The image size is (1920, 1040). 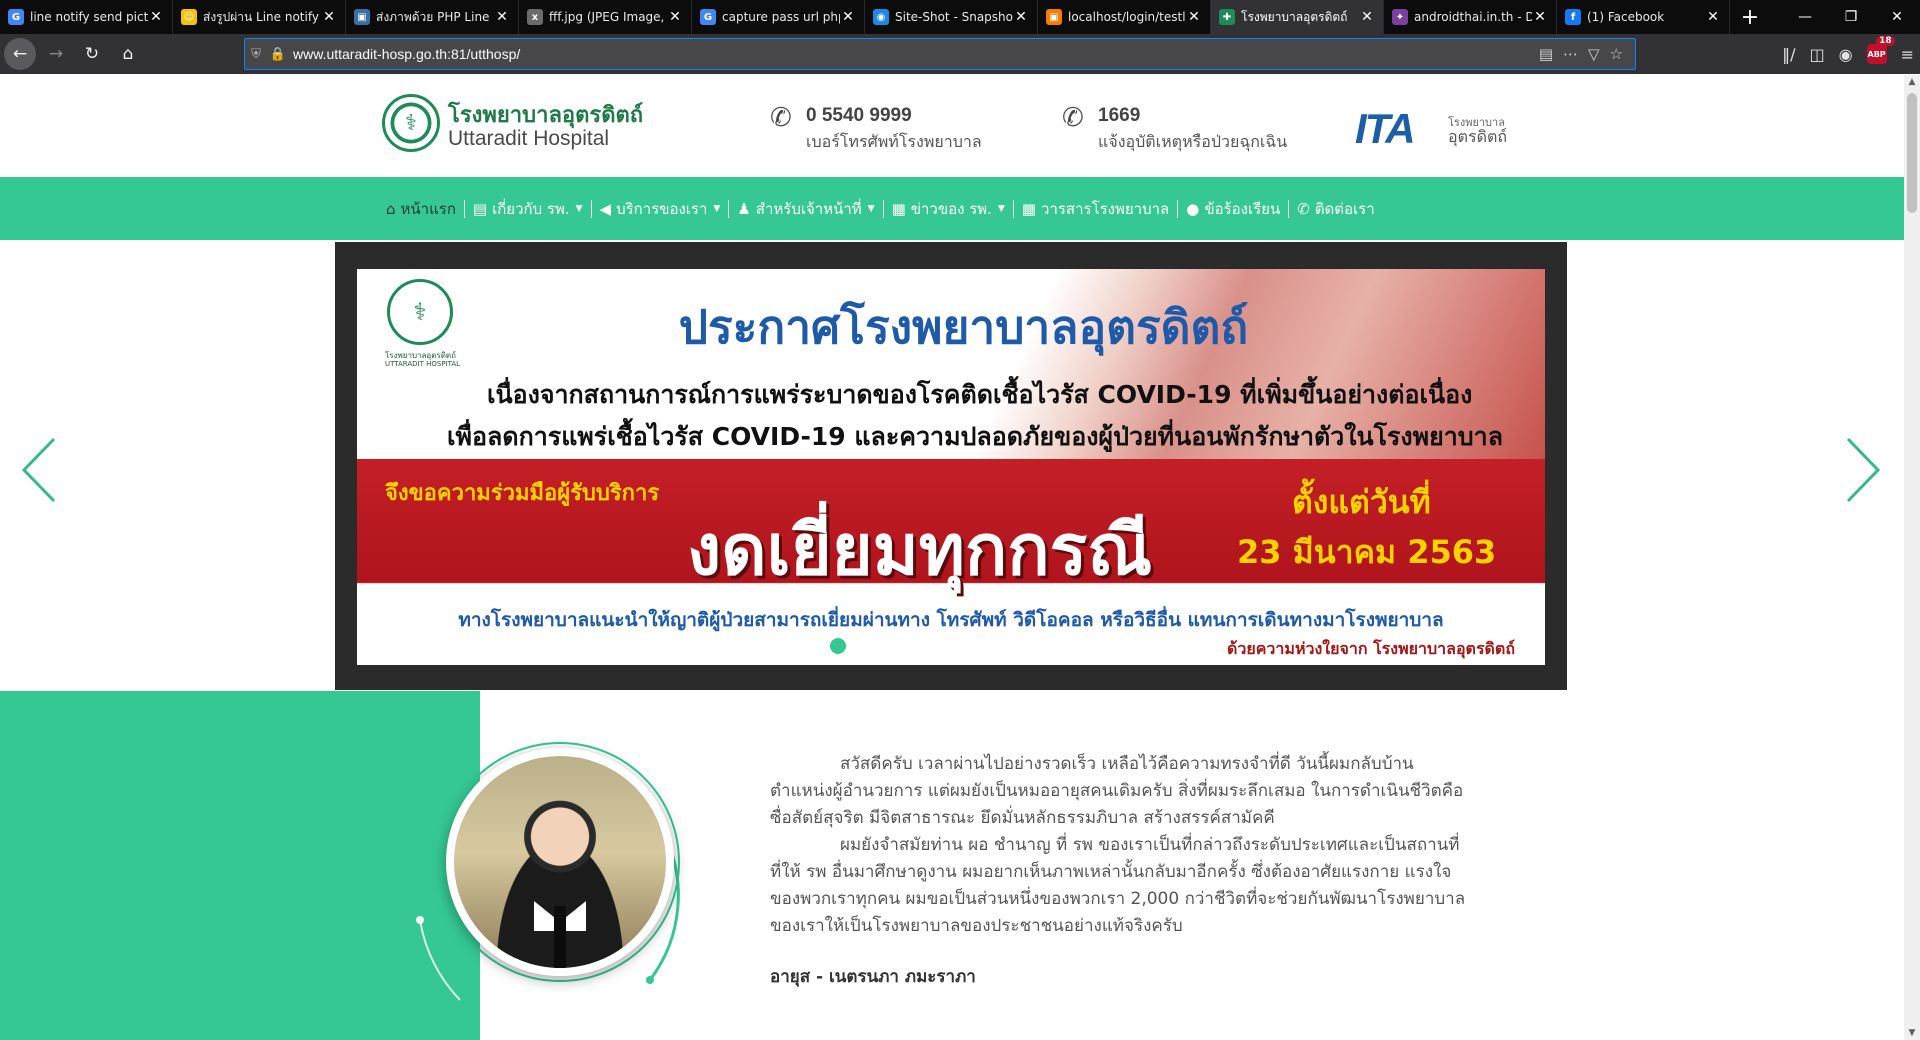 I want to click on reader-view-icon: ▤, so click(x=1546, y=54).